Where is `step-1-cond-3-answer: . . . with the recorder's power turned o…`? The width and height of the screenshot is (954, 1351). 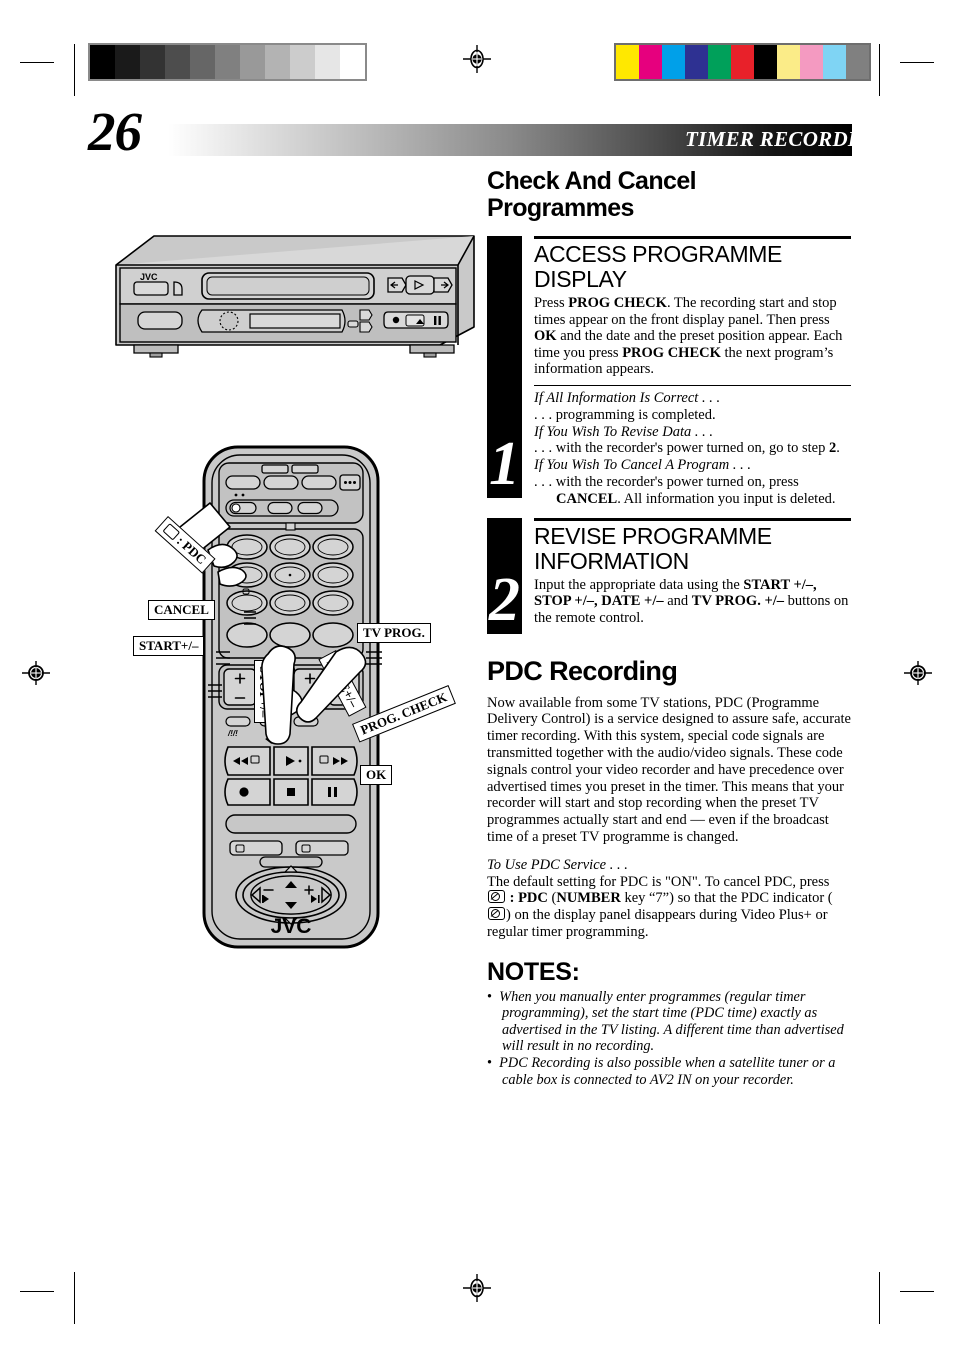 step-1-cond-3-answer: . . . with the recorder's power turned o… is located at coordinates (685, 490).